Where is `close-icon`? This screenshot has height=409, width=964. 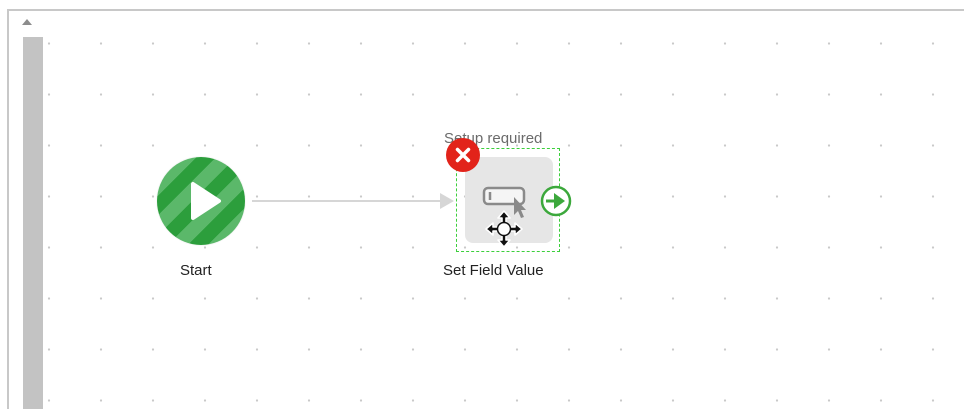
close-icon is located at coordinates (463, 155).